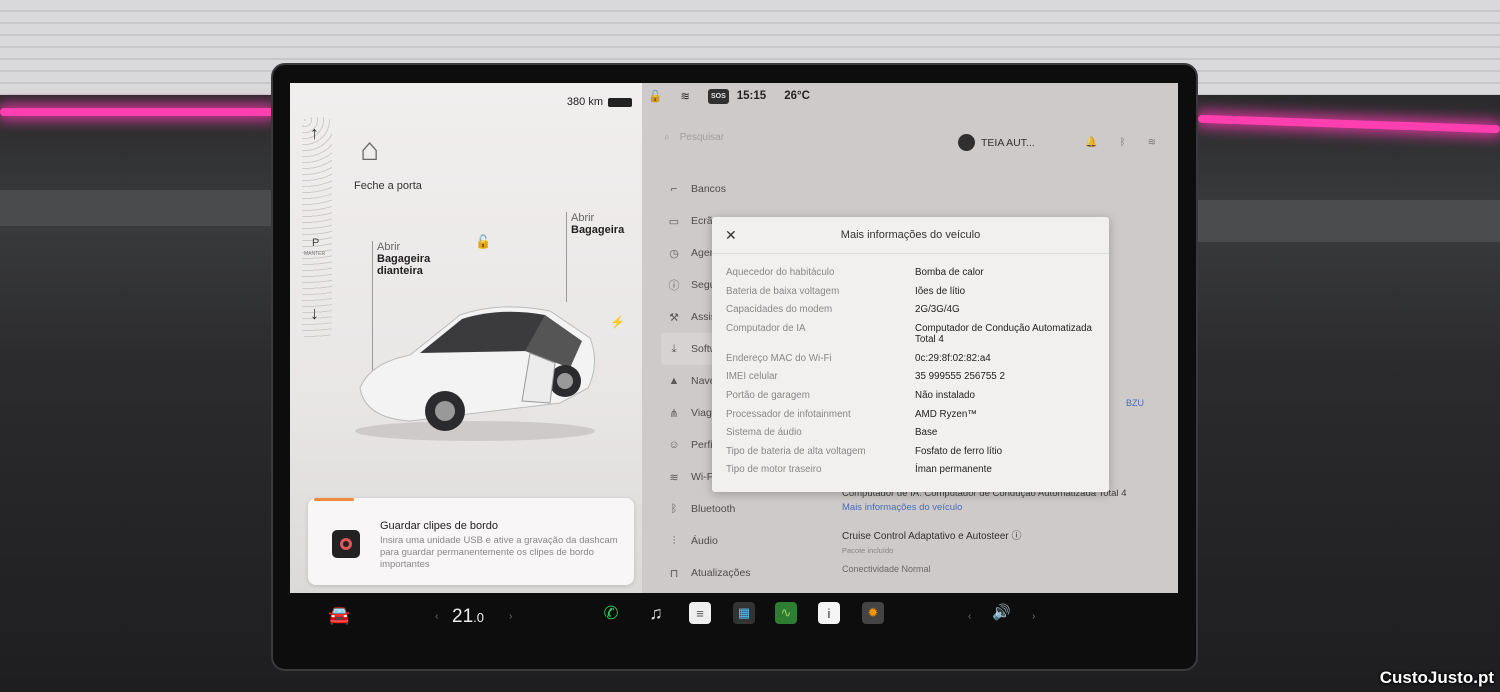 Image resolution: width=1500 pixels, height=692 pixels. I want to click on gear-up-arrow-icon: ↑, so click(314, 133).